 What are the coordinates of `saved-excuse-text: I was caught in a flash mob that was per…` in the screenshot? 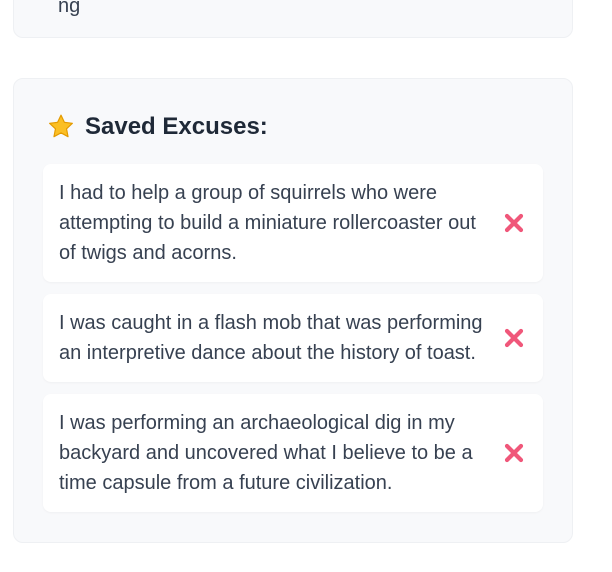 It's located at (271, 338).